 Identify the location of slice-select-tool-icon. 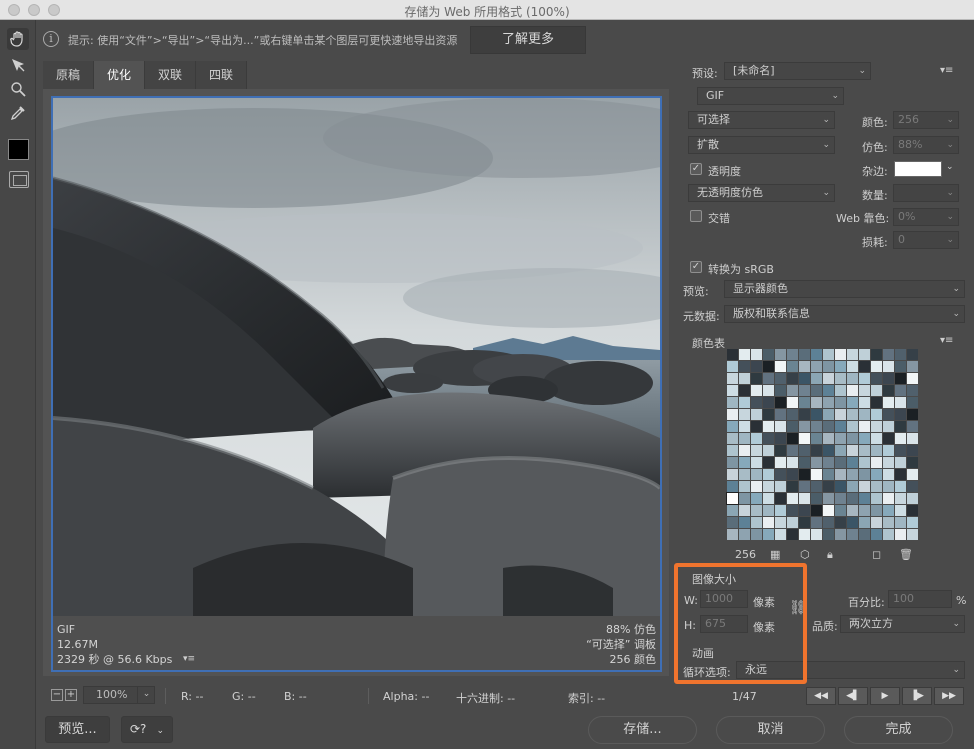
(18, 65).